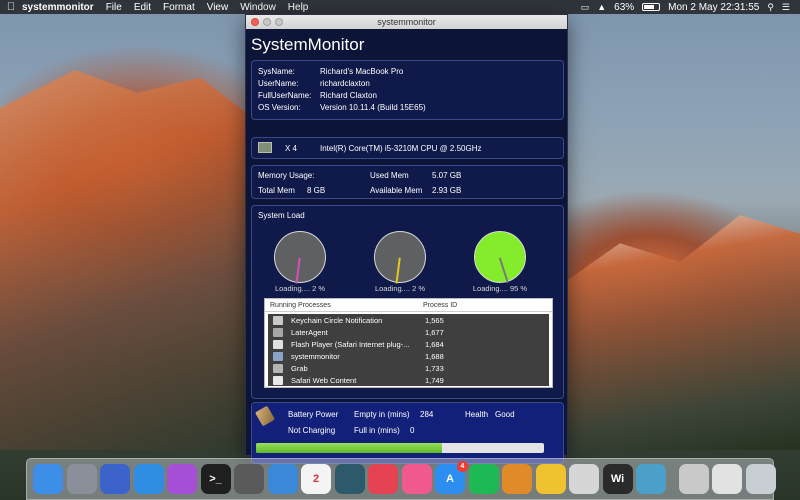 This screenshot has width=800, height=500. What do you see at coordinates (349, 479) in the screenshot?
I see `network-app-icon` at bounding box center [349, 479].